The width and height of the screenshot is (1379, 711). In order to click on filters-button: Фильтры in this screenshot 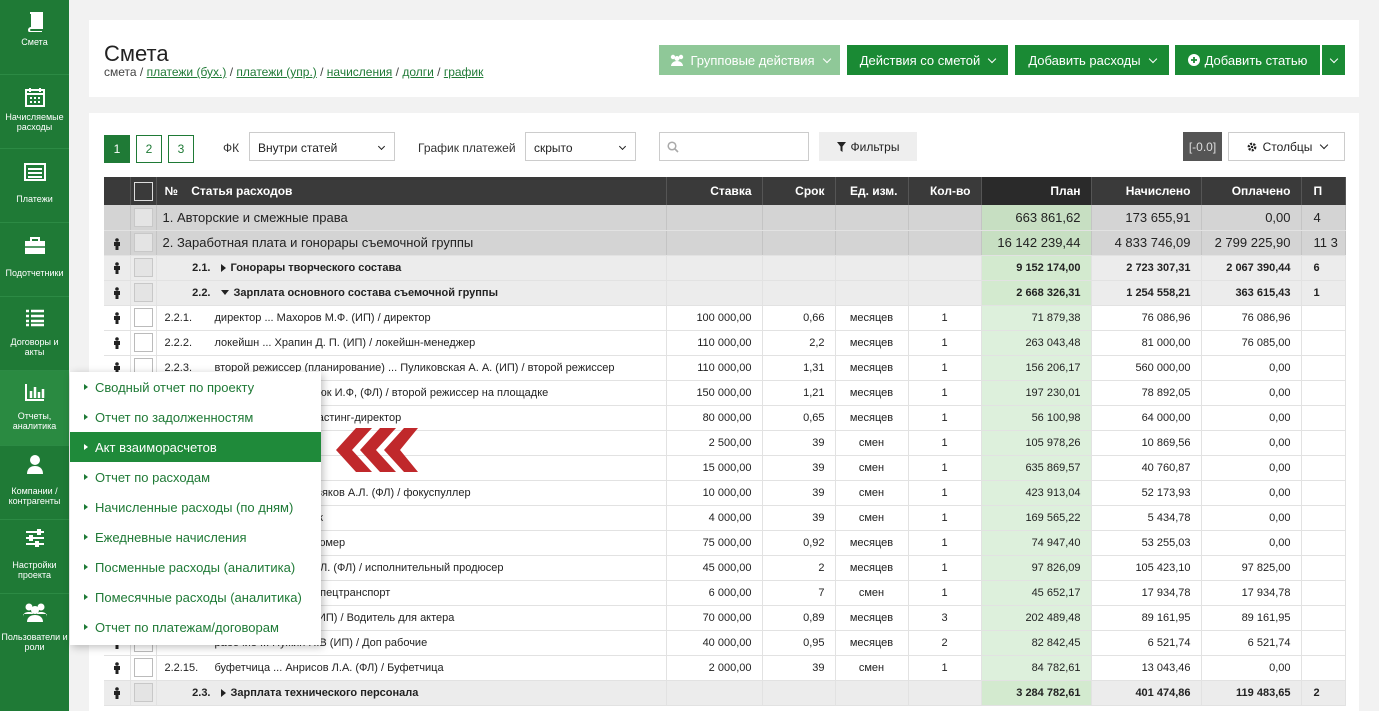, I will do `click(868, 146)`.